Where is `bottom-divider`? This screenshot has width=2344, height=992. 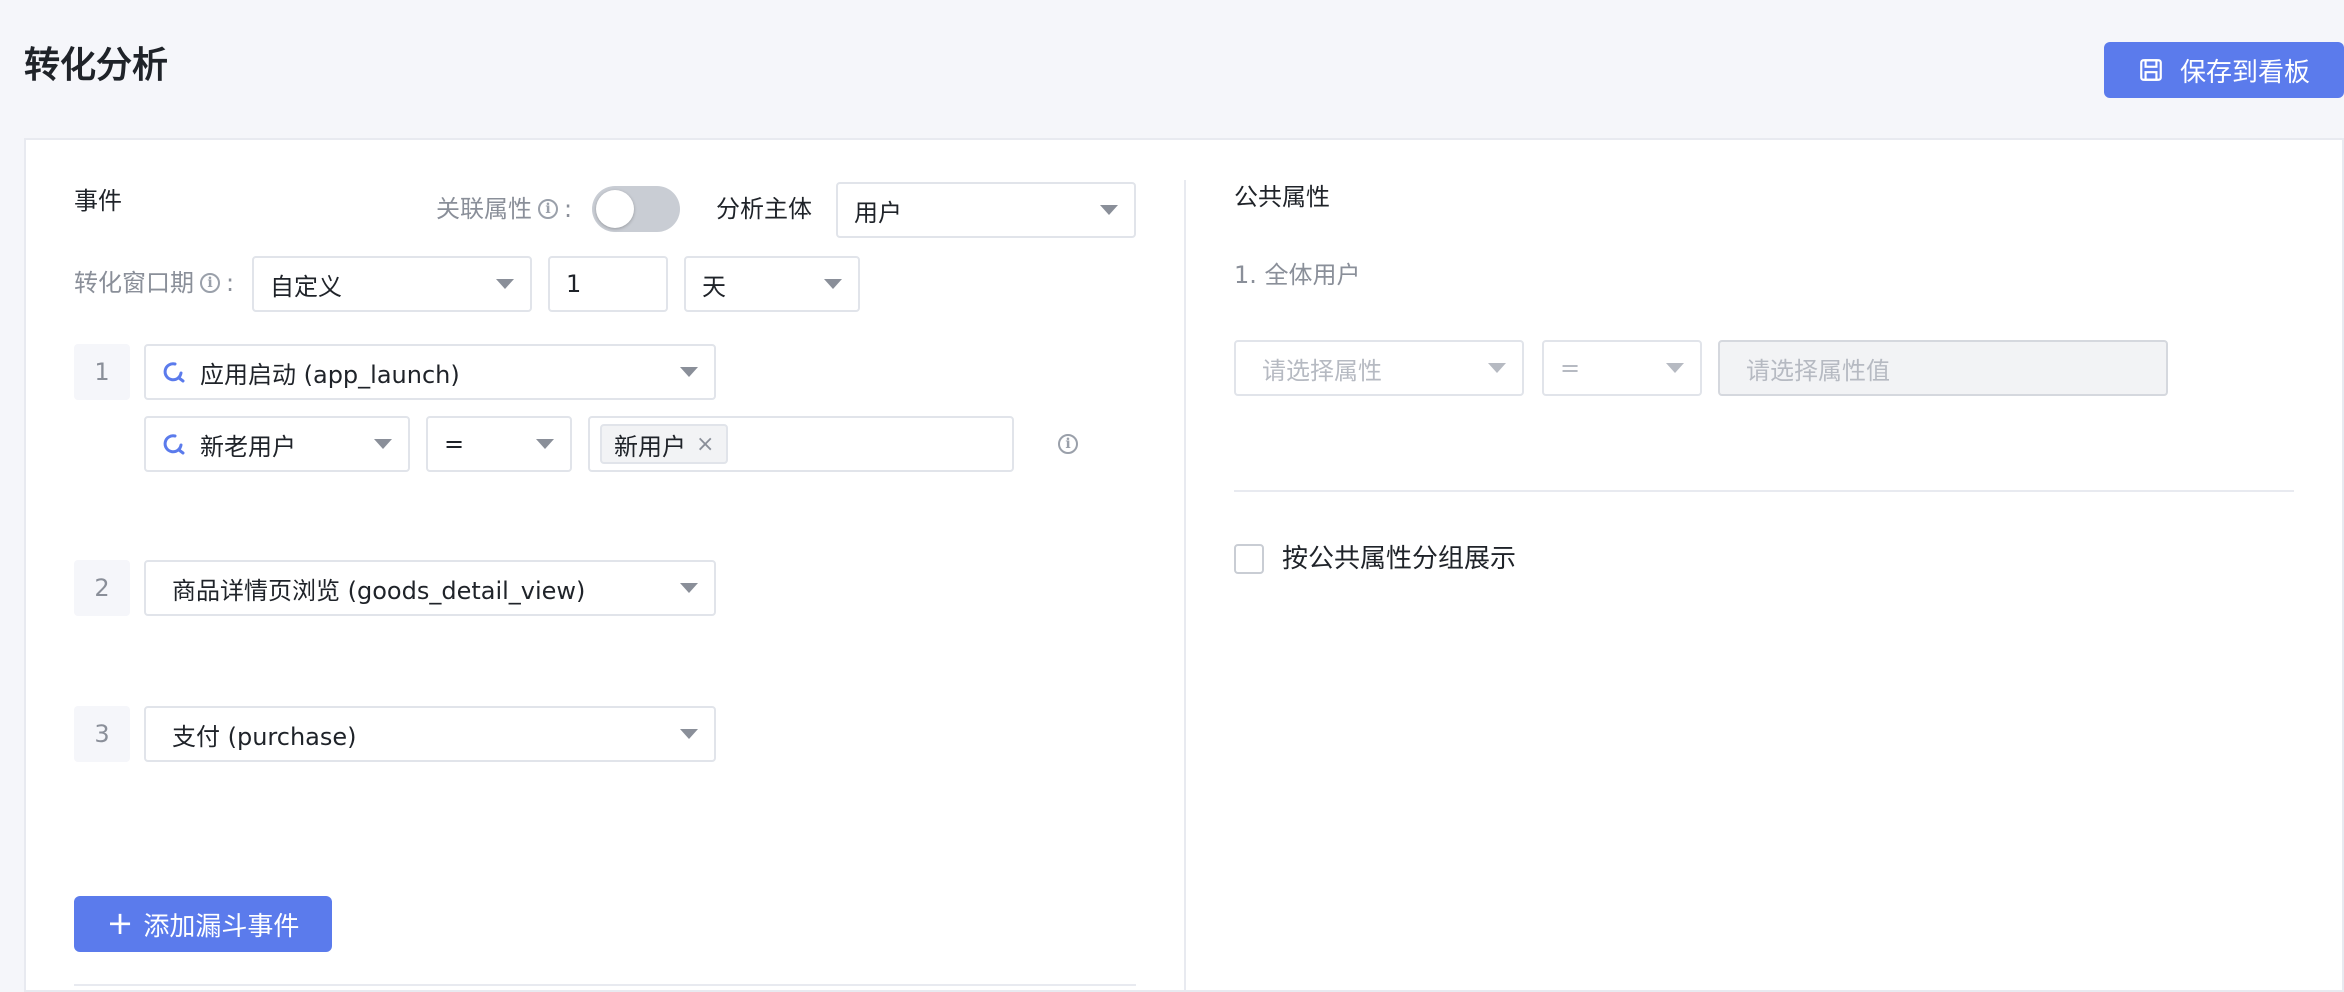 bottom-divider is located at coordinates (605, 985).